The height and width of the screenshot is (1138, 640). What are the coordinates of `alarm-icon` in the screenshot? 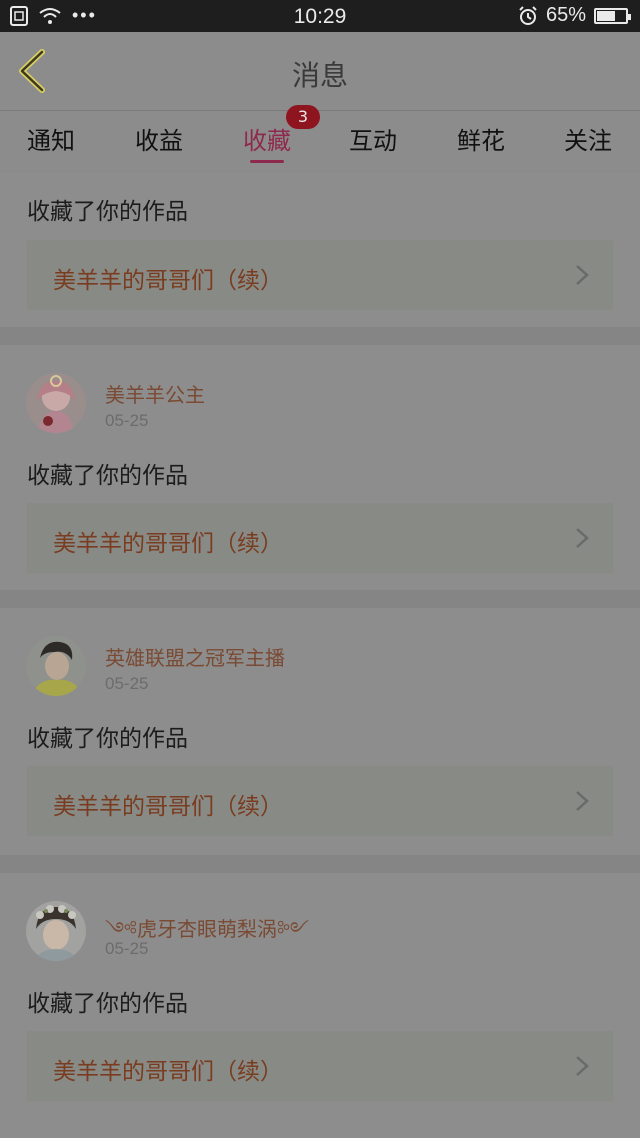 It's located at (528, 15).